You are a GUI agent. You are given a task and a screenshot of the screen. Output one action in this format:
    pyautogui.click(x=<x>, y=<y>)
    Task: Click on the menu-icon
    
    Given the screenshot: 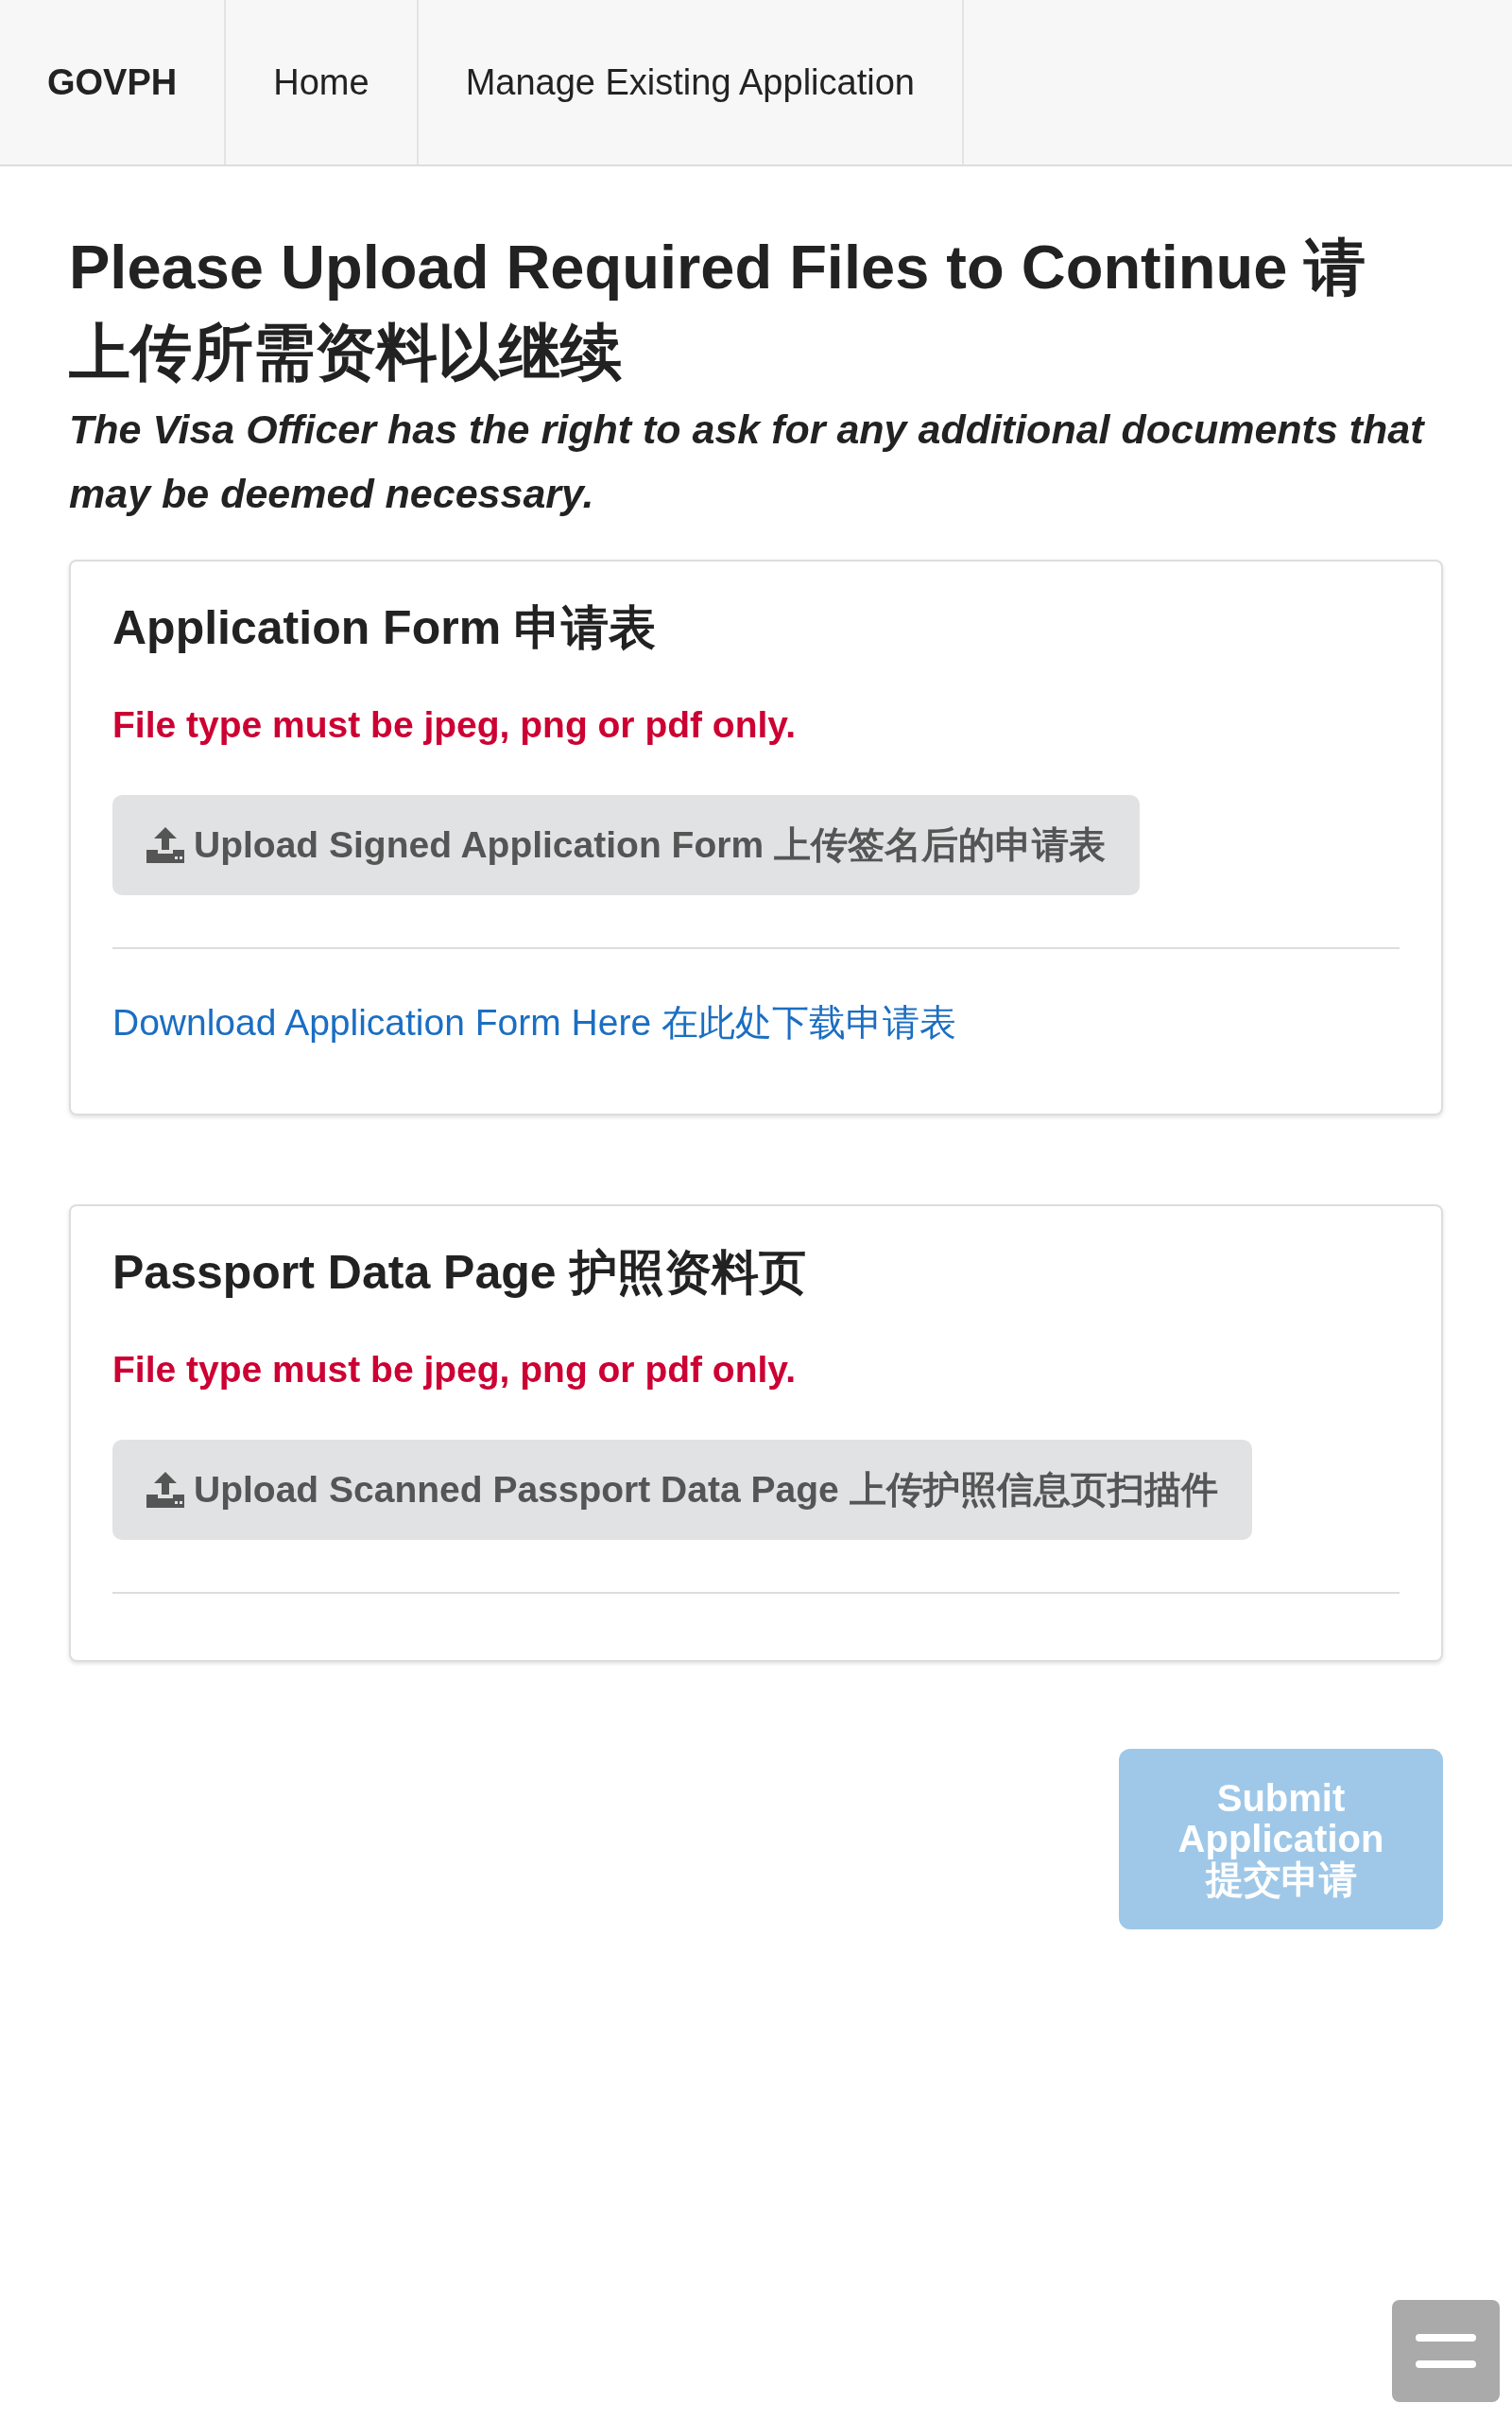 What is the action you would take?
    pyautogui.click(x=1446, y=2351)
    